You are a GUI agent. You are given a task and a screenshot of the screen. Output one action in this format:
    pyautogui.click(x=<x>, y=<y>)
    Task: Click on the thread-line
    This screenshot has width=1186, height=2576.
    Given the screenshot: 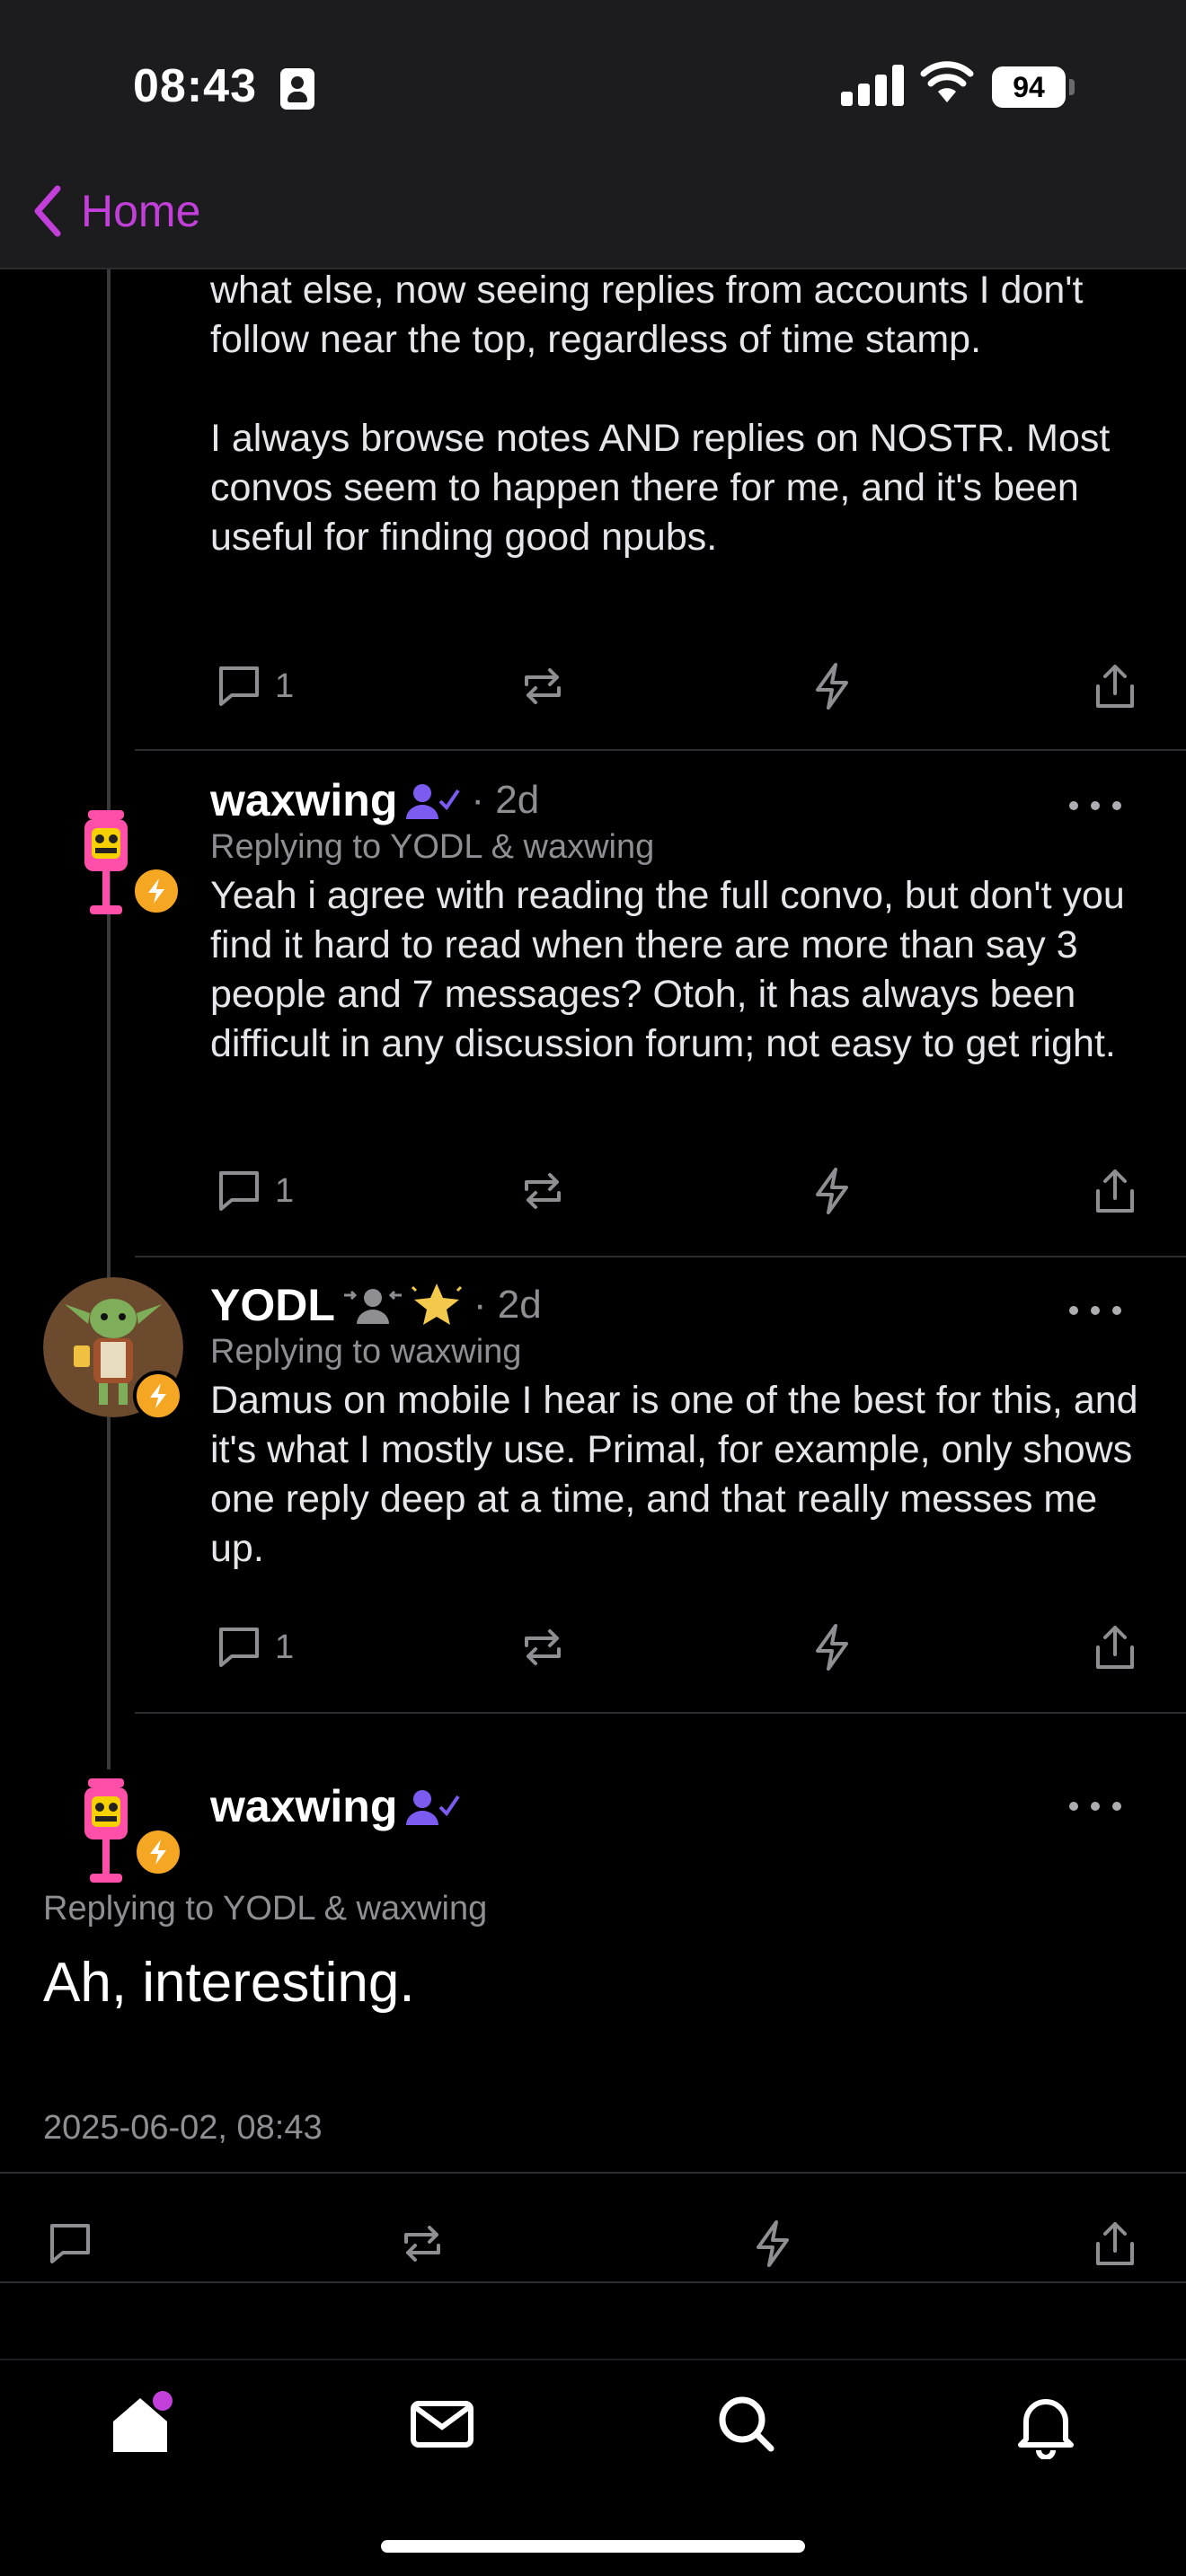 What is the action you would take?
    pyautogui.click(x=109, y=1019)
    